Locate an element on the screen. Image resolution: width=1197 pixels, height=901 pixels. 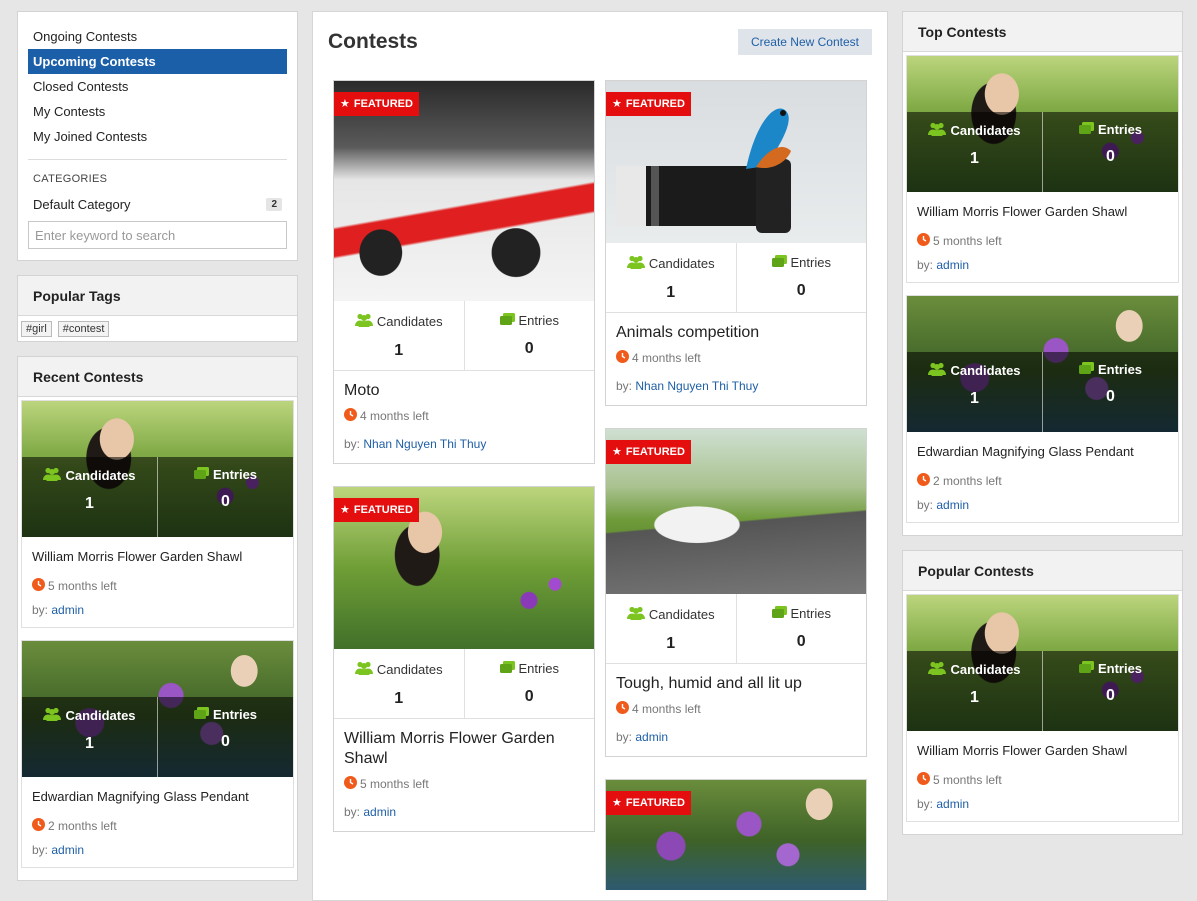
contest-title: Tough, humid and all lit up is located at coordinates (736, 684).